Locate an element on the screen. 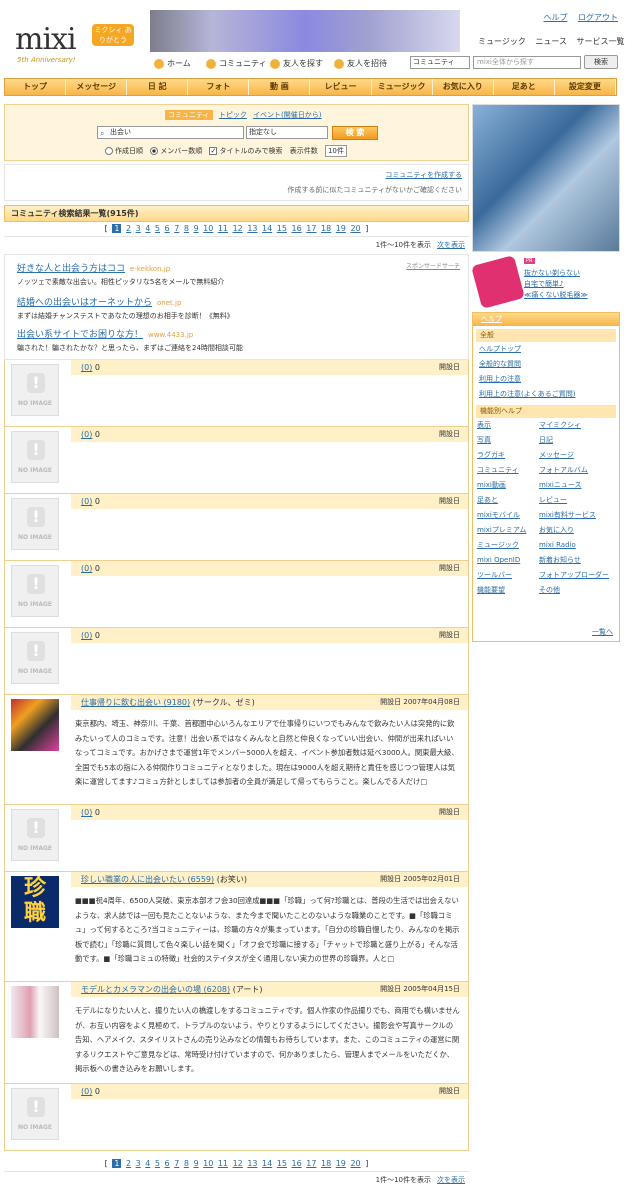 The width and height of the screenshot is (640, 1203). community-name-link: モデルとカメラマンの出会いの場 (6208) is located at coordinates (155, 989).